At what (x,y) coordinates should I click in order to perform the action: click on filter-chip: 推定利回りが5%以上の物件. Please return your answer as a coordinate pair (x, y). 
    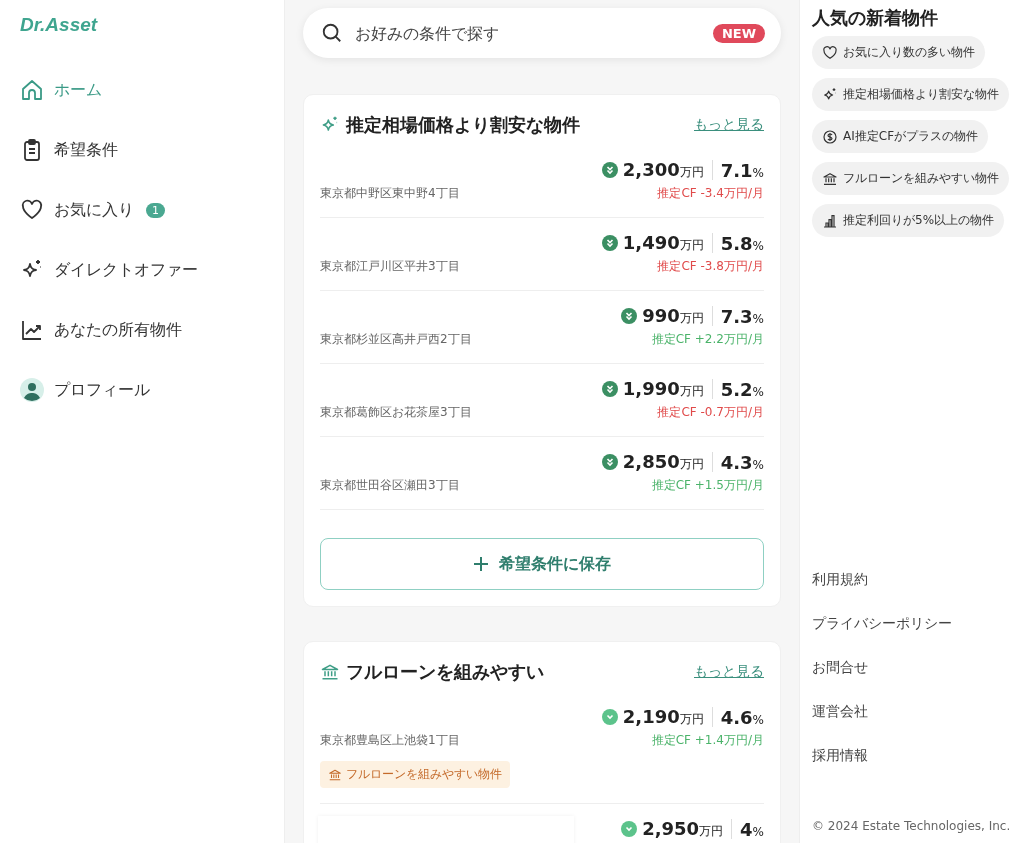
    Looking at the image, I should click on (908, 220).